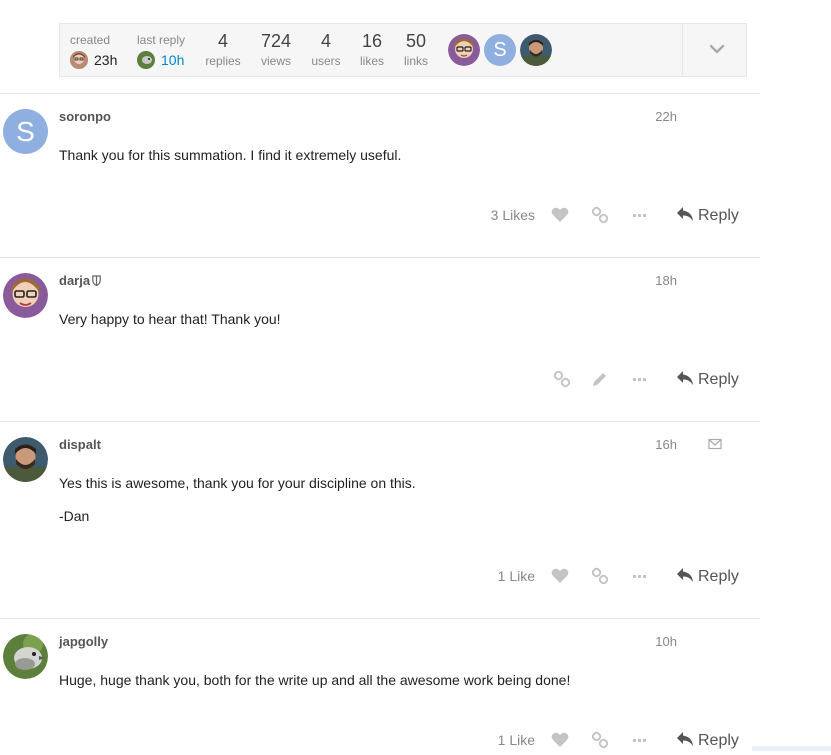 This screenshot has width=831, height=755. I want to click on post-body-line-2: -Dan, so click(74, 516).